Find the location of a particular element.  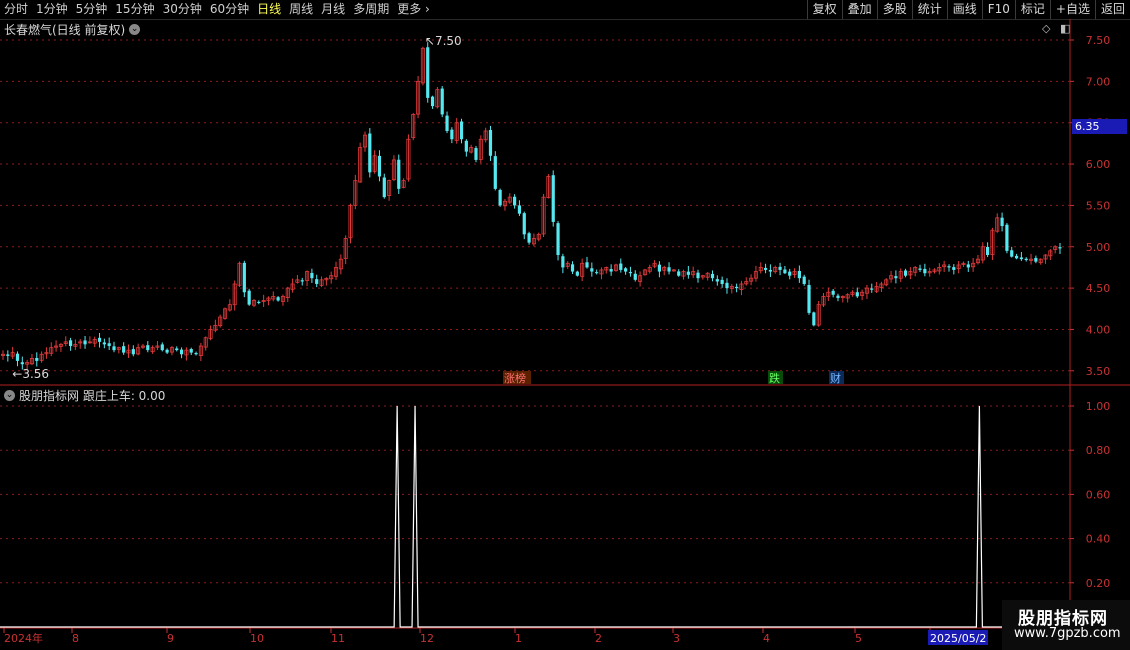

x-tick-label: 2024年 is located at coordinates (23, 638).